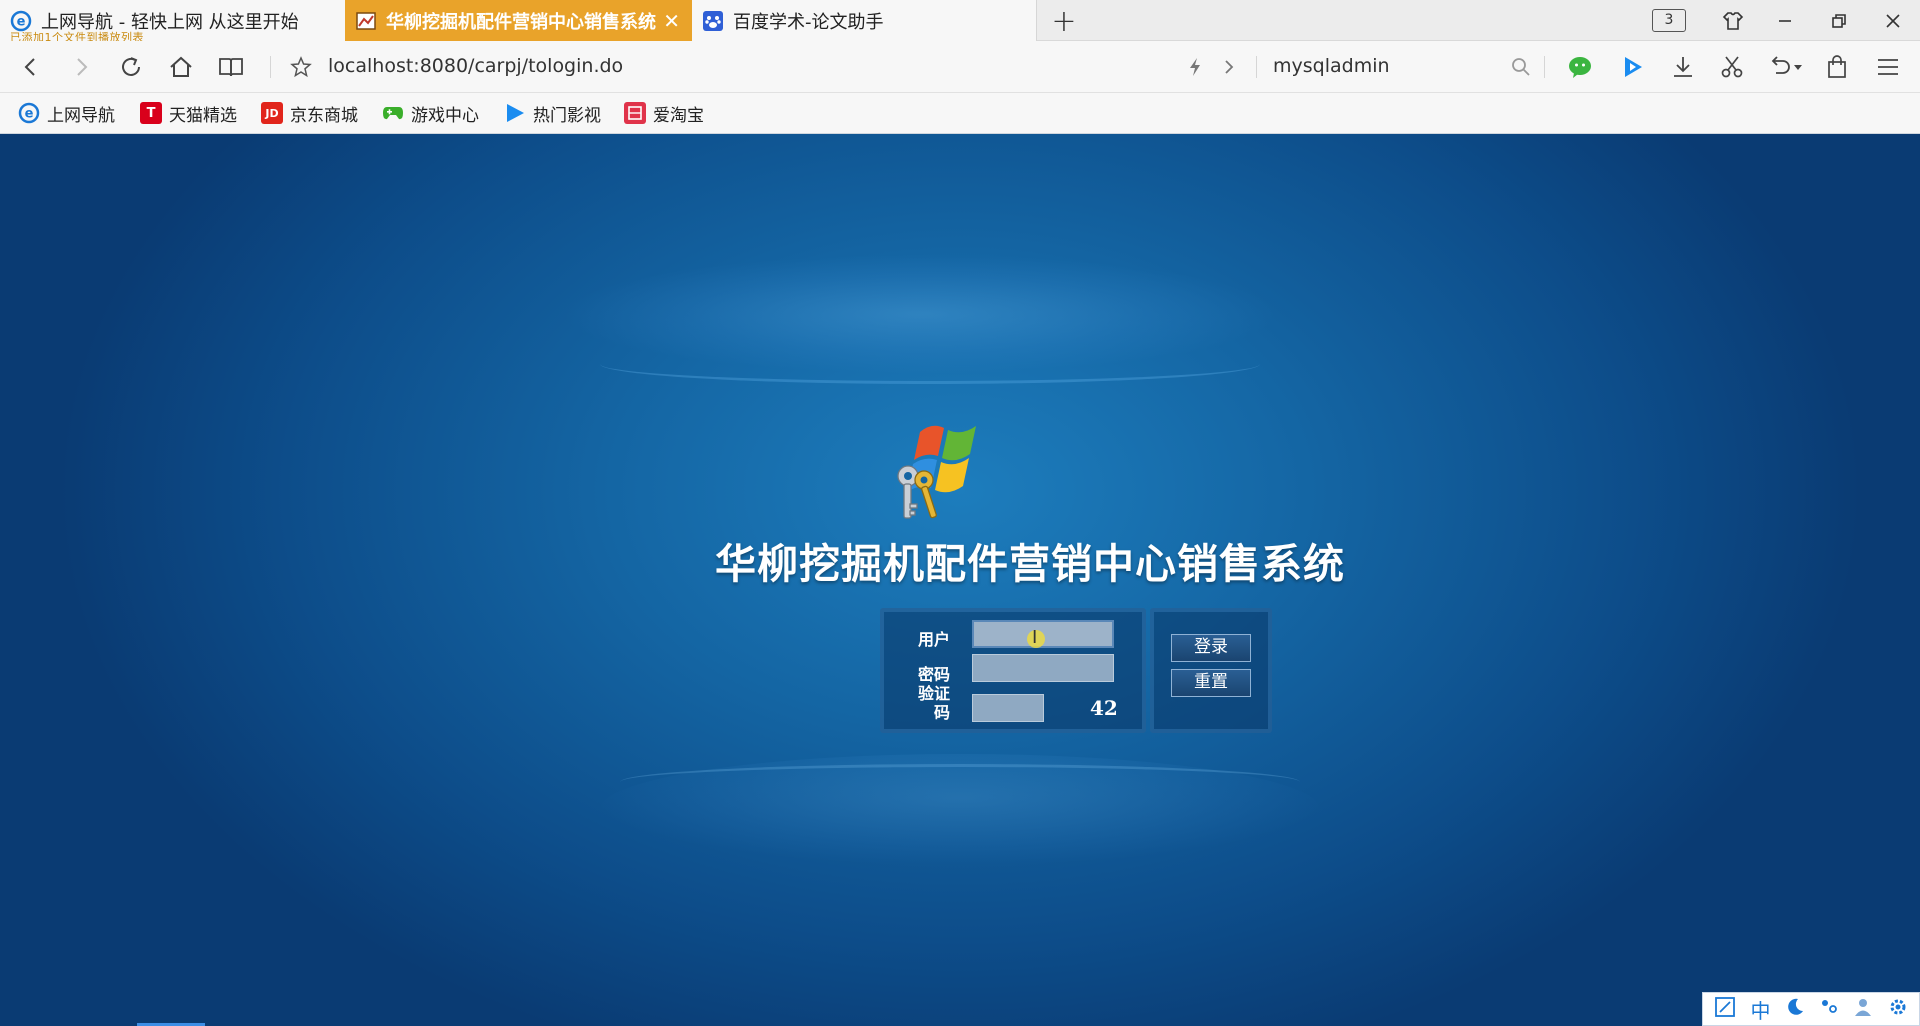  I want to click on back-icon, so click(31, 67).